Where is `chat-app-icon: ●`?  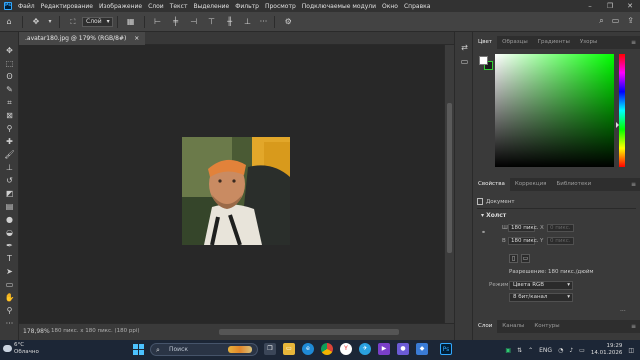
chat-app-icon: ● is located at coordinates (403, 349).